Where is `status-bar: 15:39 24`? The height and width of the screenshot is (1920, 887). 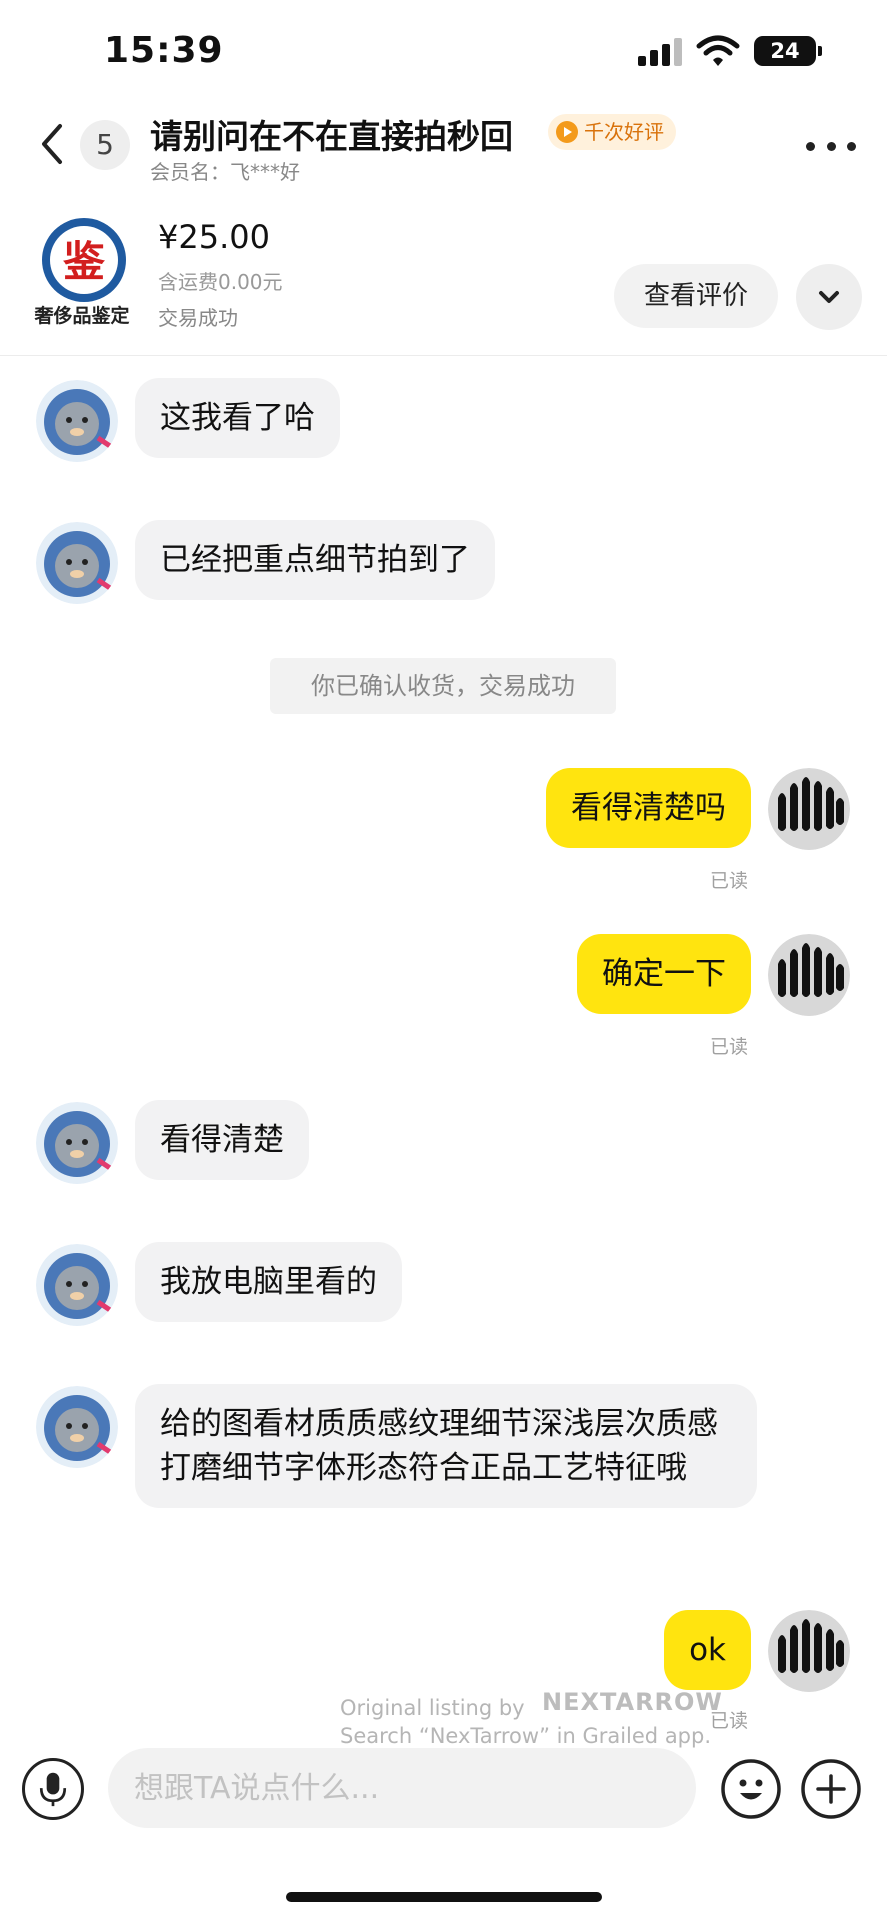 status-bar: 15:39 24 is located at coordinates (443, 50).